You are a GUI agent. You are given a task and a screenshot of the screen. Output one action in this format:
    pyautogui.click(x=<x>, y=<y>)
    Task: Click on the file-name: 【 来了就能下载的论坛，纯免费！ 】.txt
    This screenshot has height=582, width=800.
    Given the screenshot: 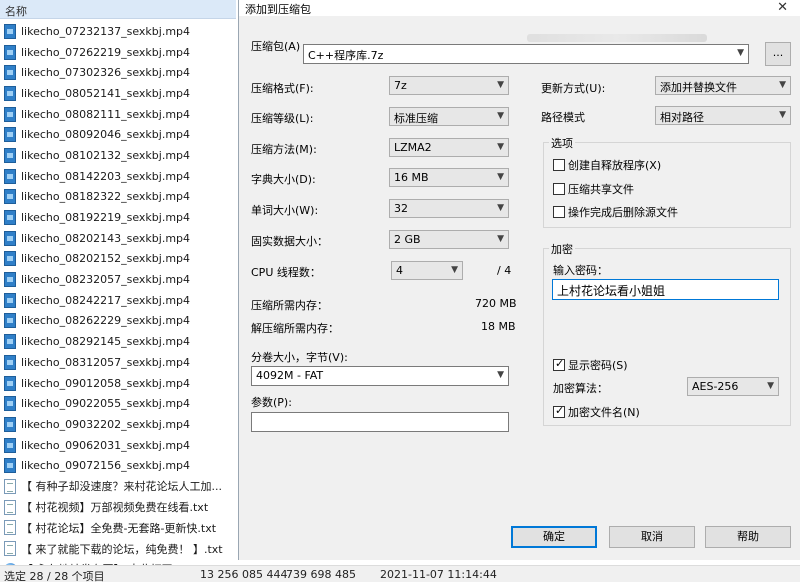 What is the action you would take?
    pyautogui.click(x=122, y=549)
    